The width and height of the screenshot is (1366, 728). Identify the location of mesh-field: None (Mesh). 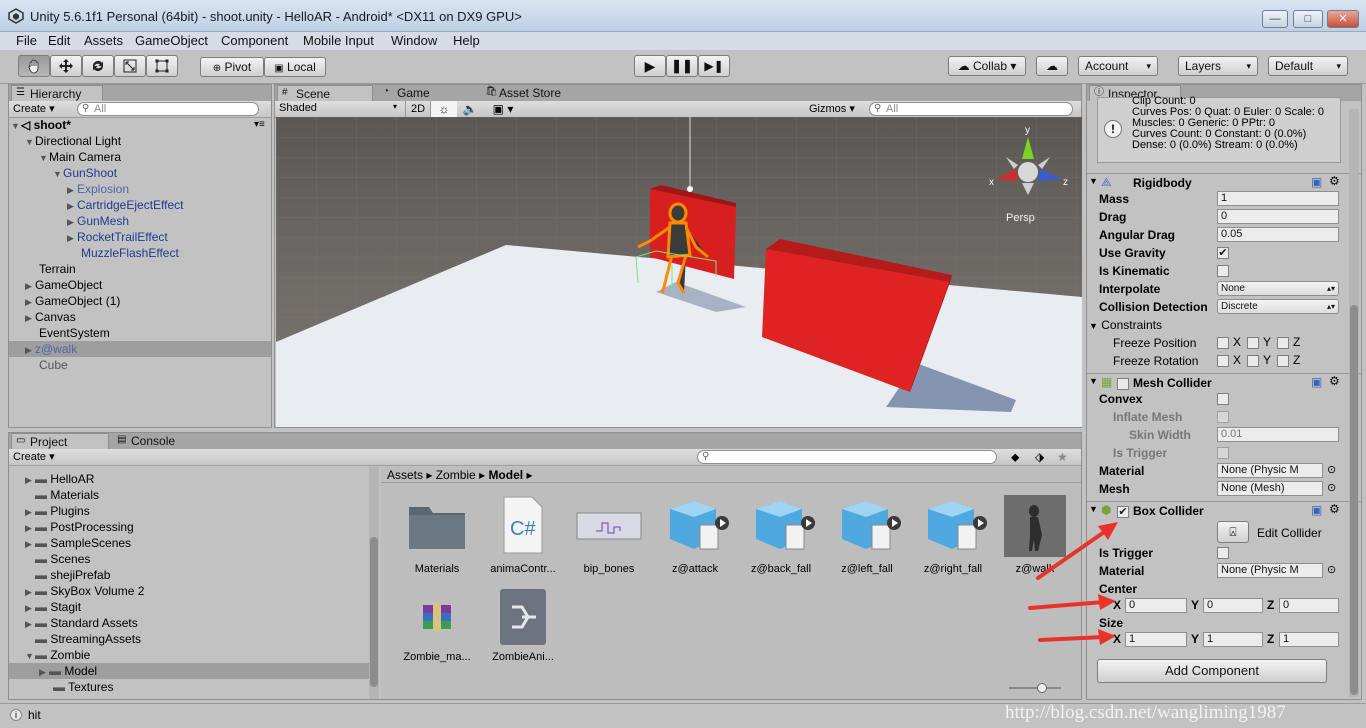
(1270, 488).